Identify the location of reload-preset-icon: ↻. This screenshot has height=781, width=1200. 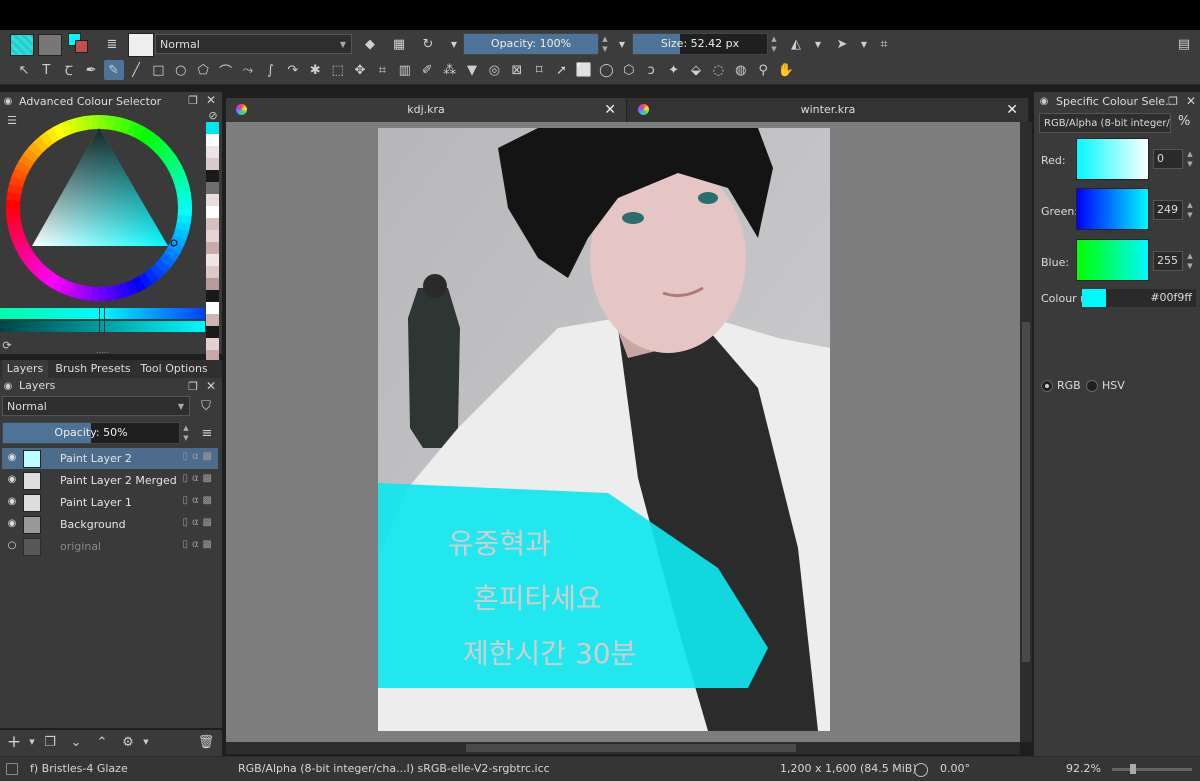
(428, 44).